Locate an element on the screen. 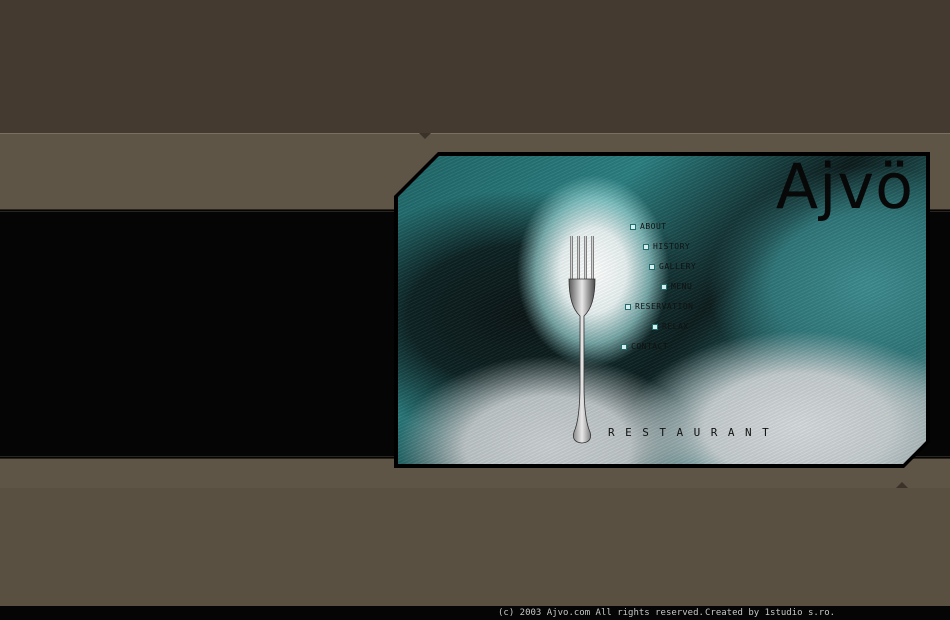 This screenshot has width=950, height=620. copyright-text: (c) 2003 Ajvo.com All rights reserved. is located at coordinates (601, 613).